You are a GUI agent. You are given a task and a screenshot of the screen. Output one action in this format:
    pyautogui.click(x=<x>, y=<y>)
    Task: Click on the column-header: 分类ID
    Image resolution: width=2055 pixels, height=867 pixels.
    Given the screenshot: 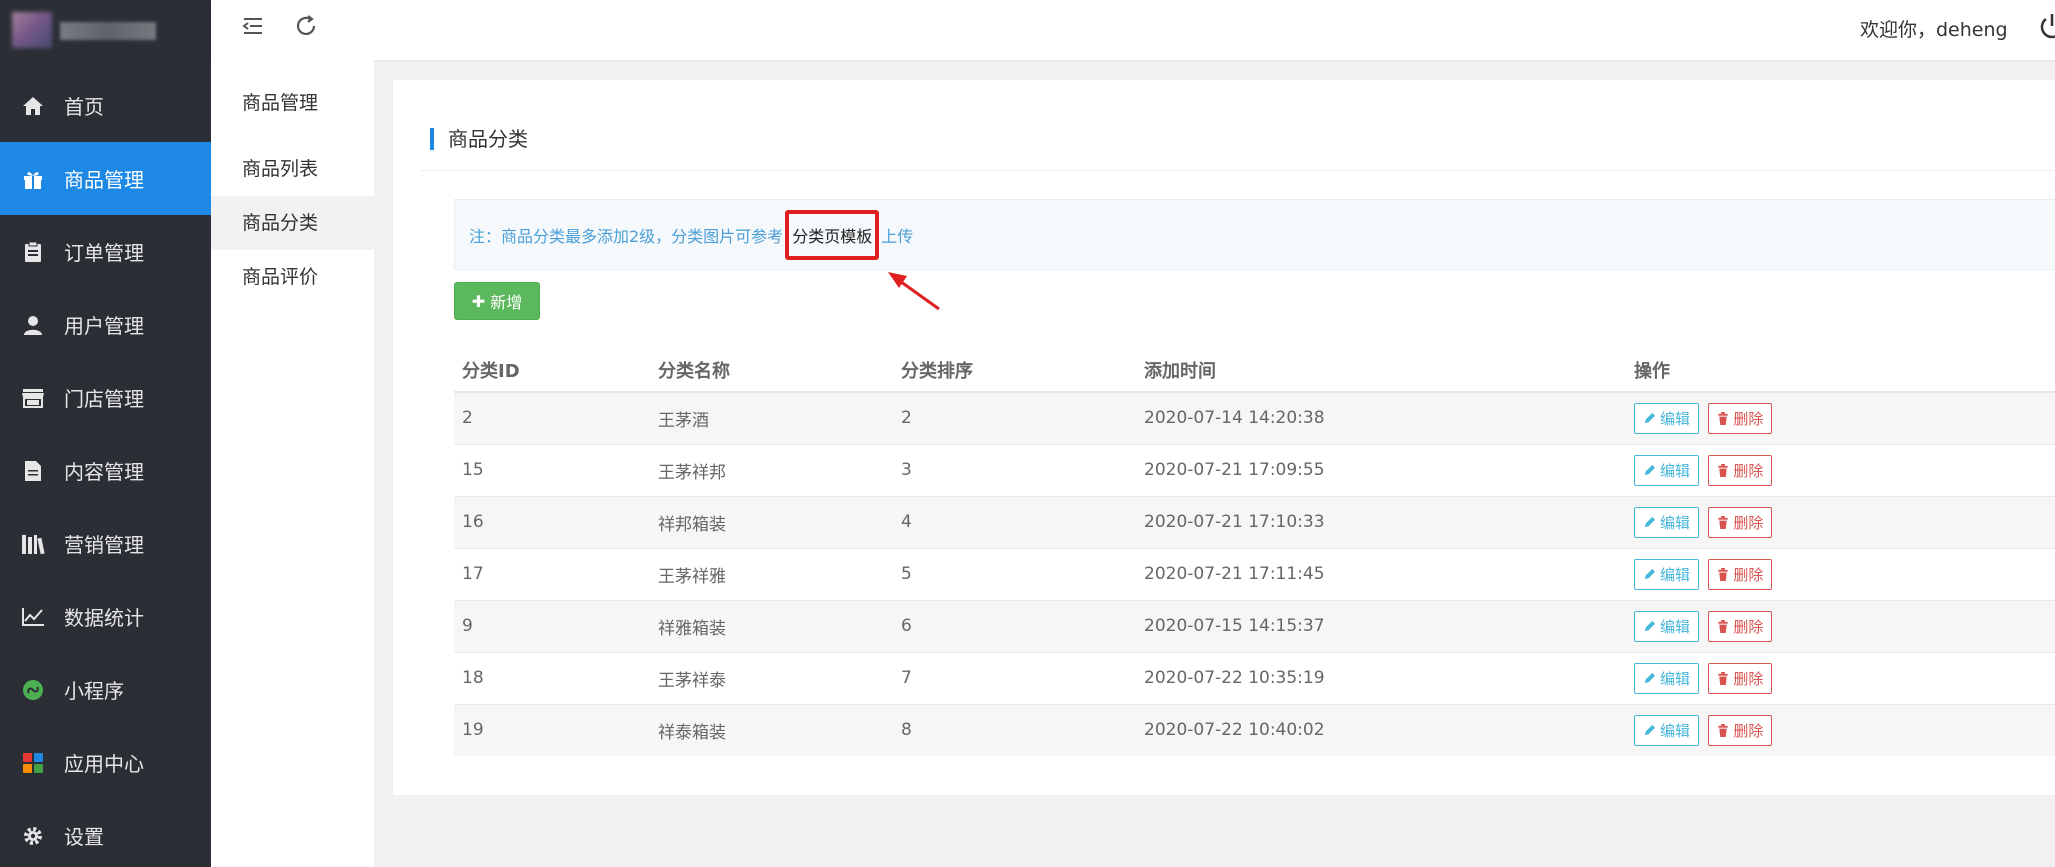 What is the action you would take?
    pyautogui.click(x=552, y=370)
    